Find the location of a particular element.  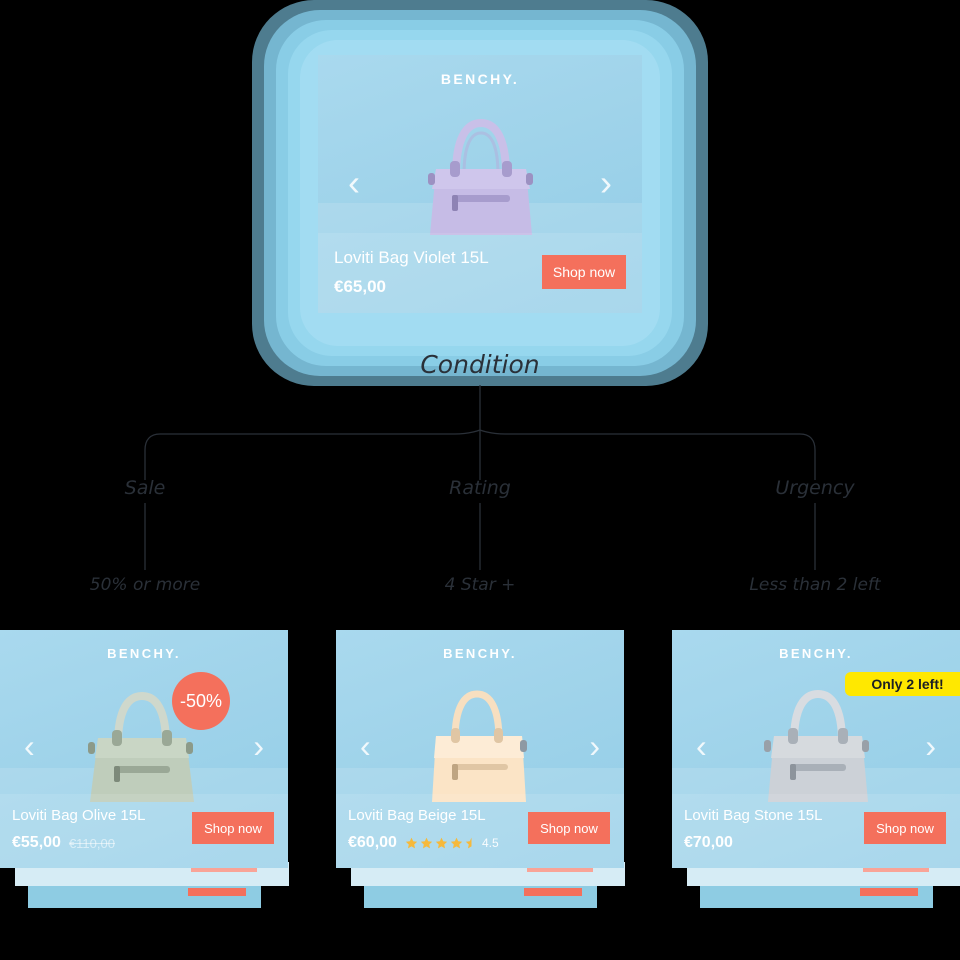

hero-shop-now-button: Shop now is located at coordinates (584, 272).